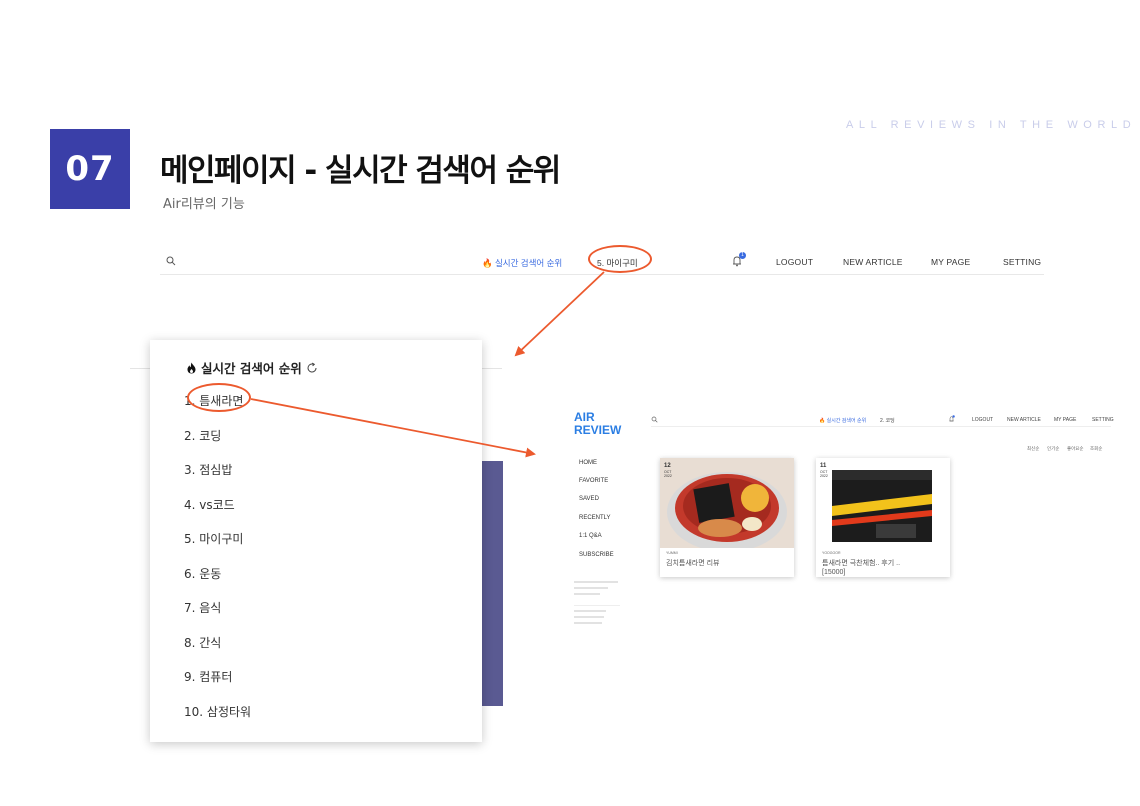 This screenshot has width=1140, height=806. Describe the element at coordinates (393, 428) in the screenshot. I see `arrow-to-results` at that location.